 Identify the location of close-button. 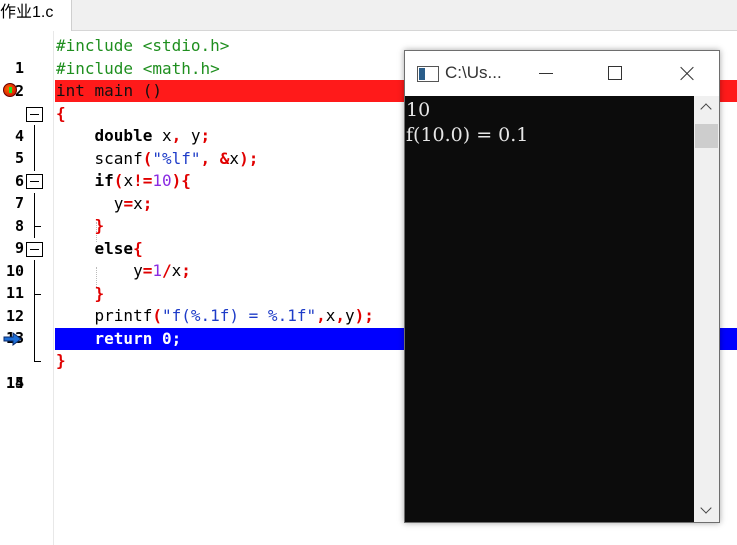
(686, 73).